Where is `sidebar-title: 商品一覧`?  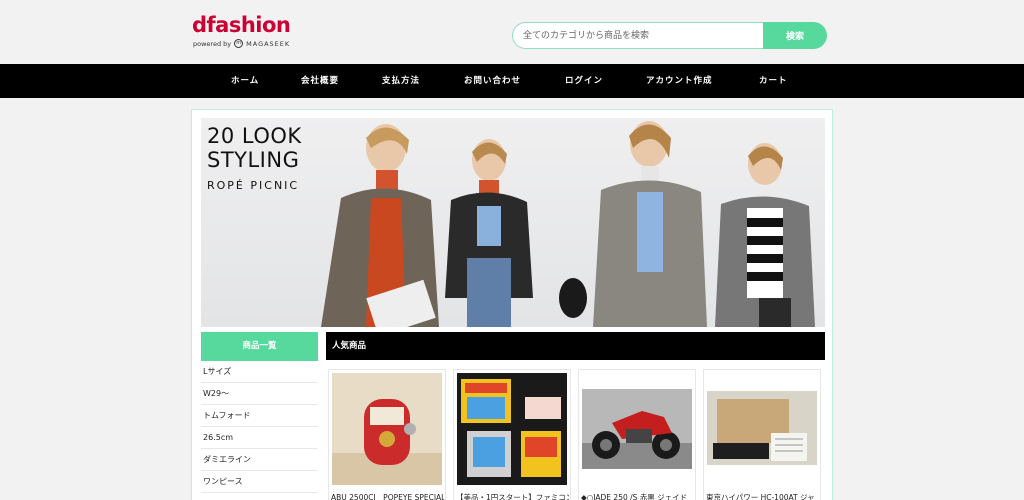
sidebar-title: 商品一覧 is located at coordinates (259, 346).